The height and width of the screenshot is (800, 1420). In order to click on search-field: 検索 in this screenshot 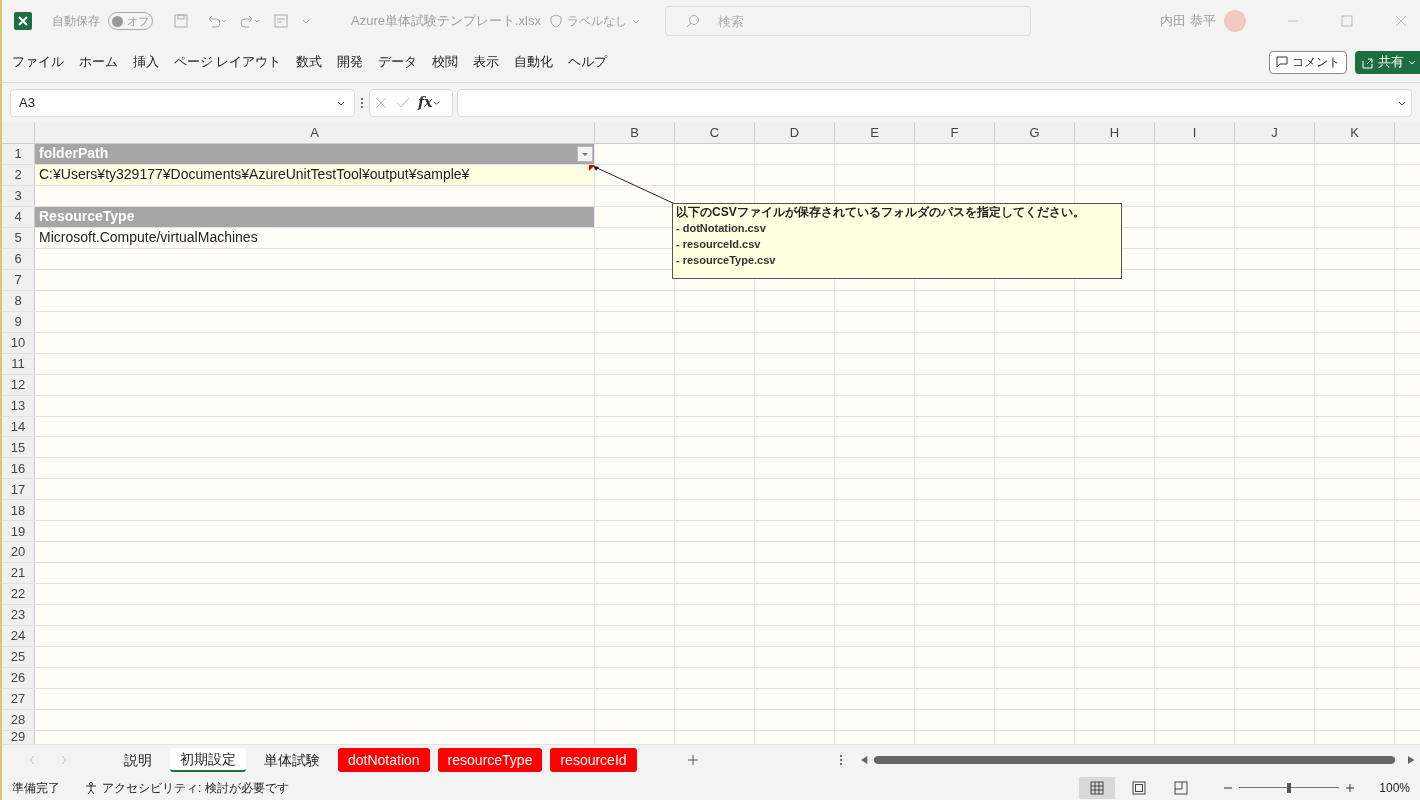, I will do `click(847, 21)`.